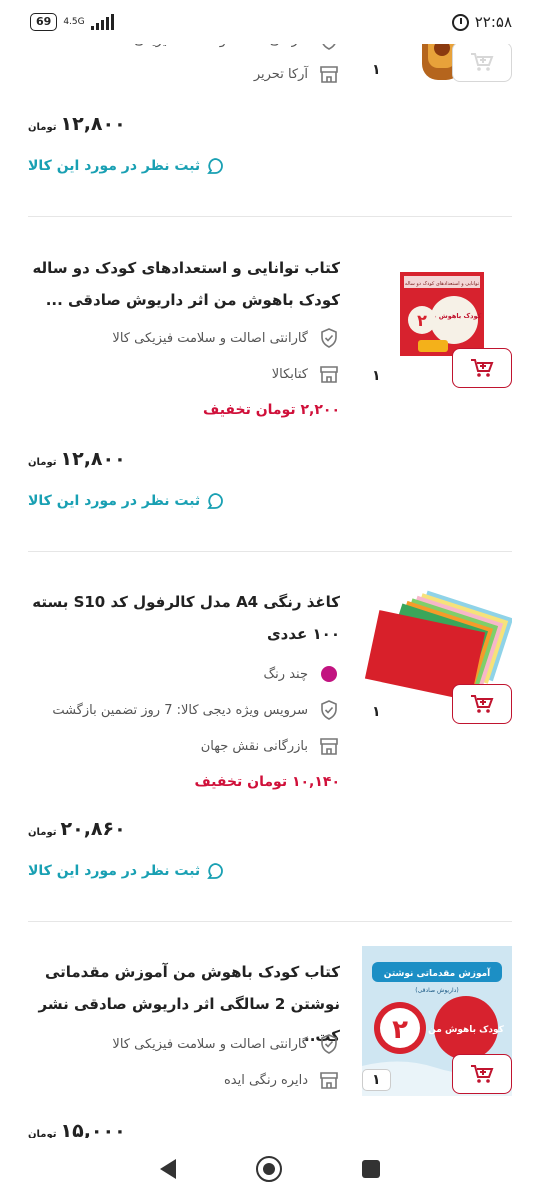  What do you see at coordinates (265, 1080) in the screenshot?
I see `seller-name: دایره رنگی ایده` at bounding box center [265, 1080].